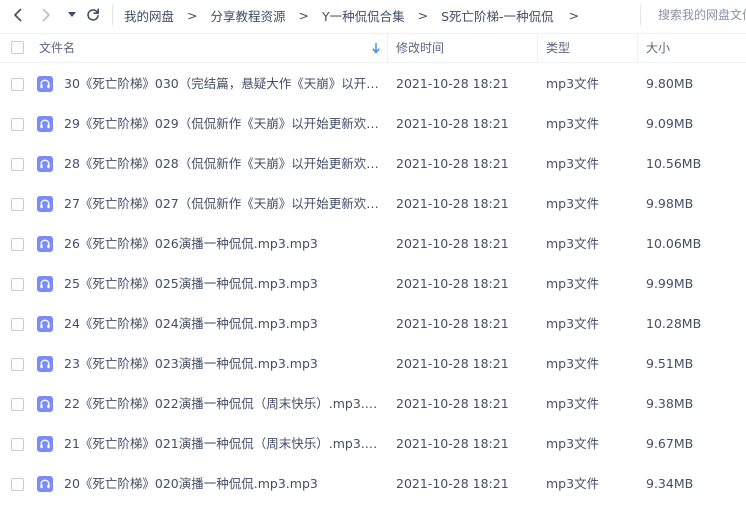 This screenshot has width=746, height=506. I want to click on file-name: 28《死亡阶梯》028（侃侃新作《天崩》以开始更新欢迎收听）.mp3, so click(222, 163).